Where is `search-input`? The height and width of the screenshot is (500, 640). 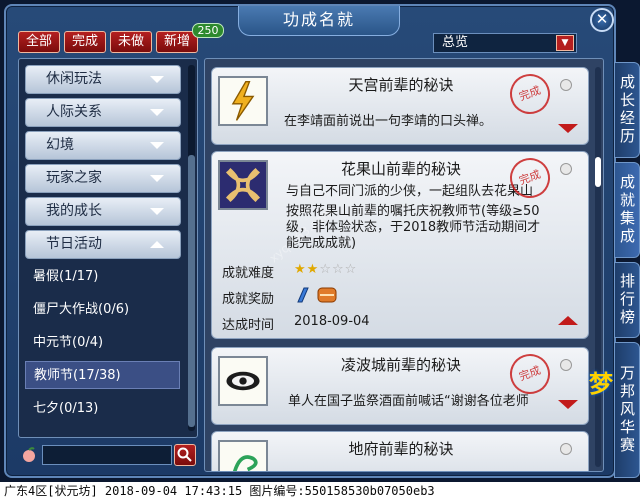 search-input is located at coordinates (107, 455).